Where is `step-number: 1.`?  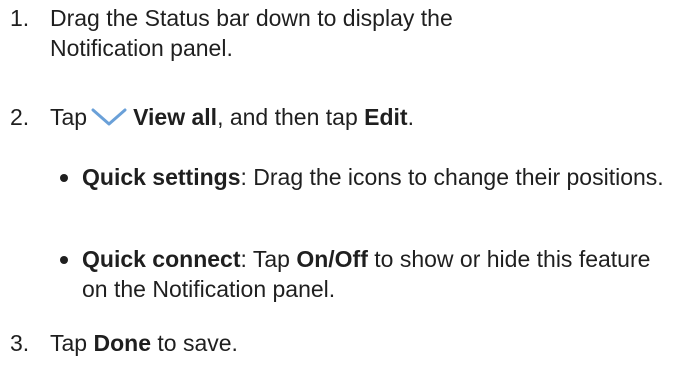
step-number: 1. is located at coordinates (20, 18).